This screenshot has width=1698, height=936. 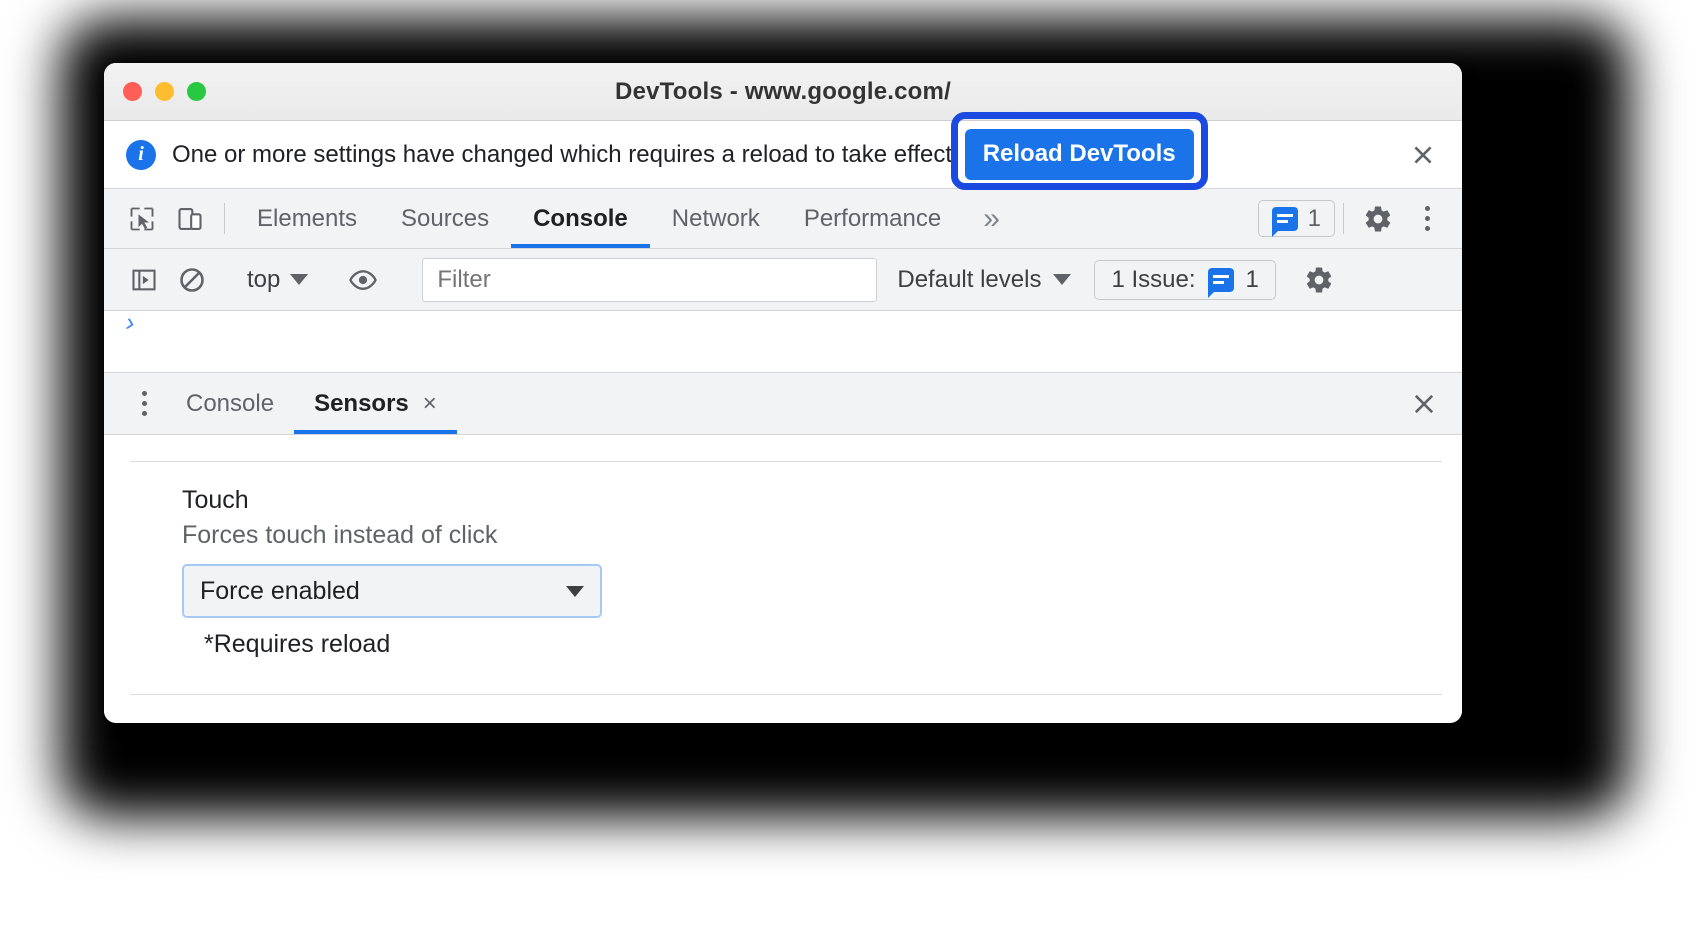 I want to click on execution-context-label: top, so click(x=264, y=279).